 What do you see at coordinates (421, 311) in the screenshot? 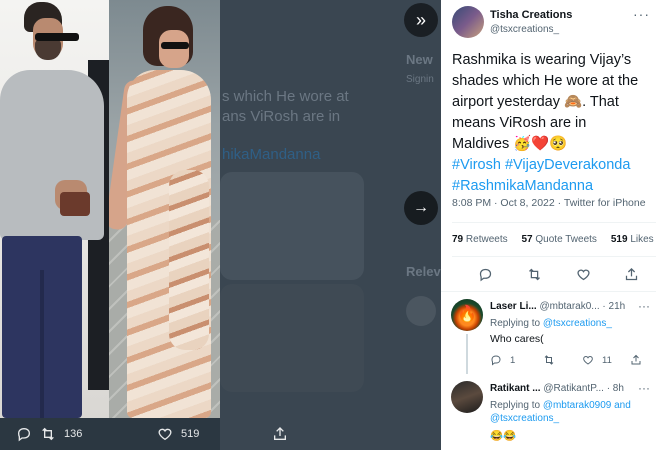
I see `background-avatar` at bounding box center [421, 311].